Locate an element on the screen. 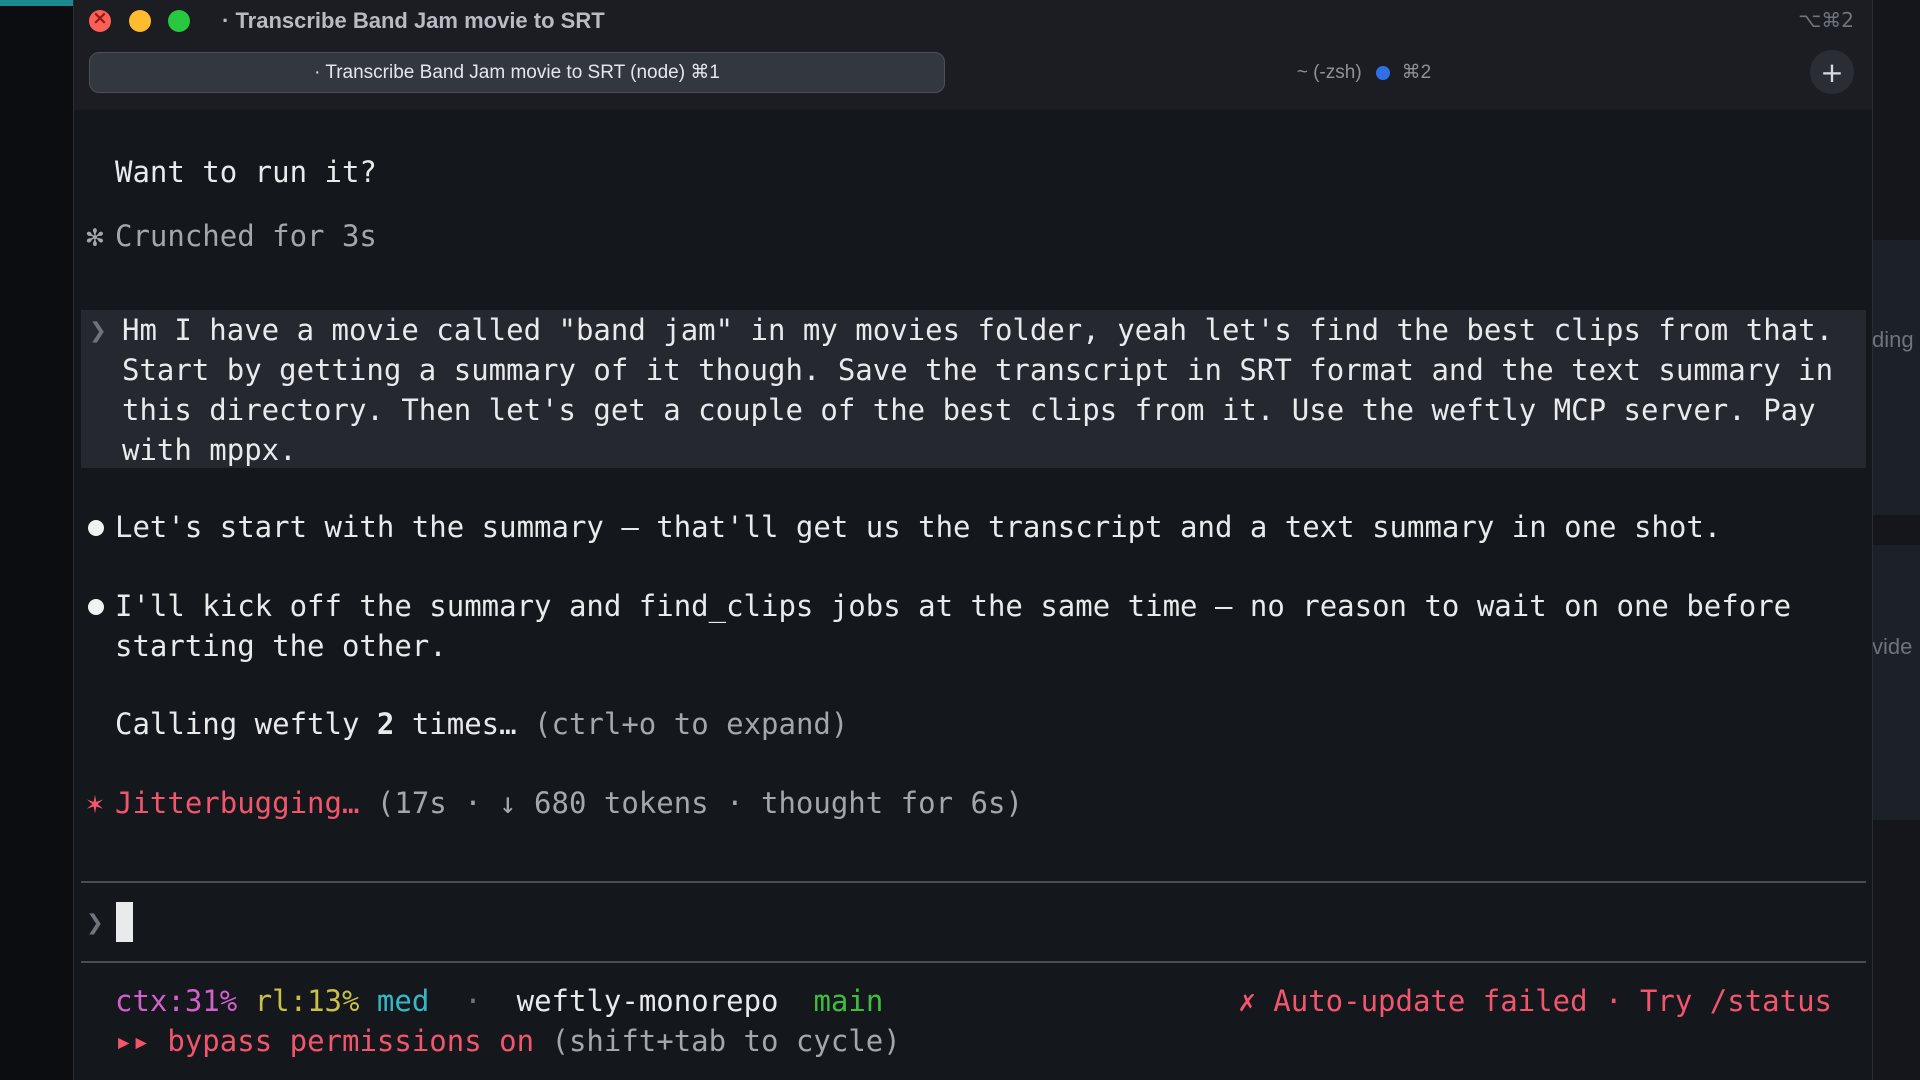 The width and height of the screenshot is (1920, 1080). context-usage: ctx:31% is located at coordinates (176, 1001).